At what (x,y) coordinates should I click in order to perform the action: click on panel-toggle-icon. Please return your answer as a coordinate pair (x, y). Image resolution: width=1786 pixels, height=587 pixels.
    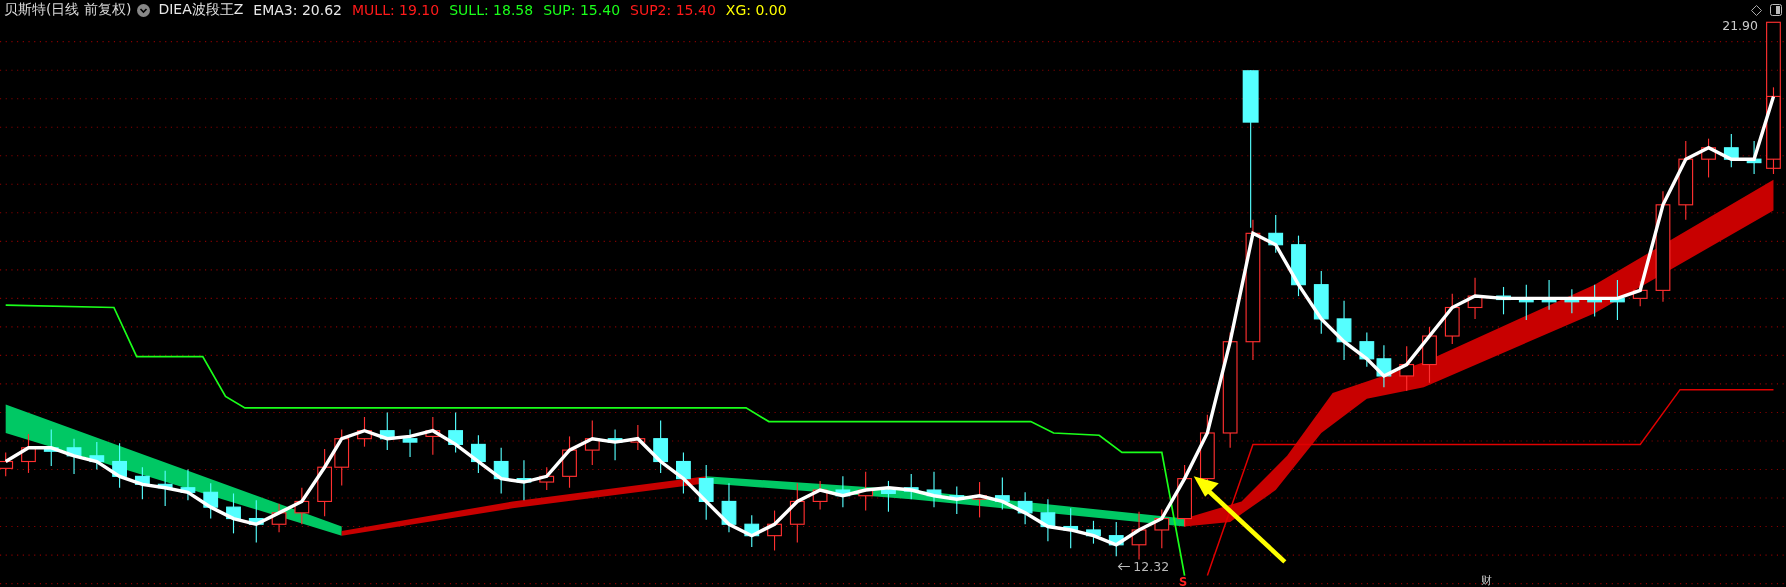
    Looking at the image, I should click on (1776, 10).